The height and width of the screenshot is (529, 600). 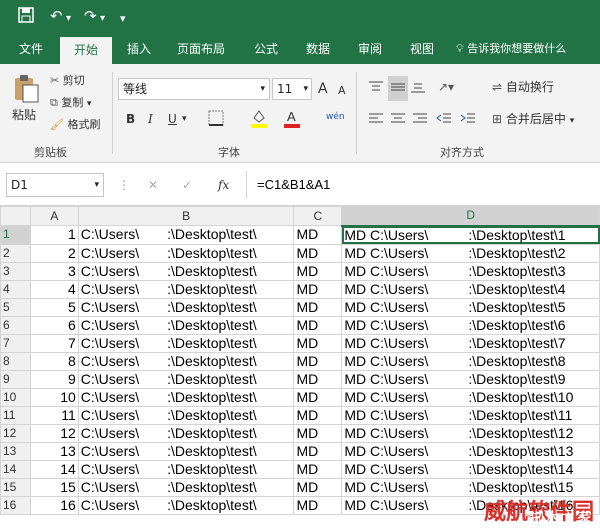 What do you see at coordinates (323, 89) in the screenshot?
I see `grow-font-icon: A` at bounding box center [323, 89].